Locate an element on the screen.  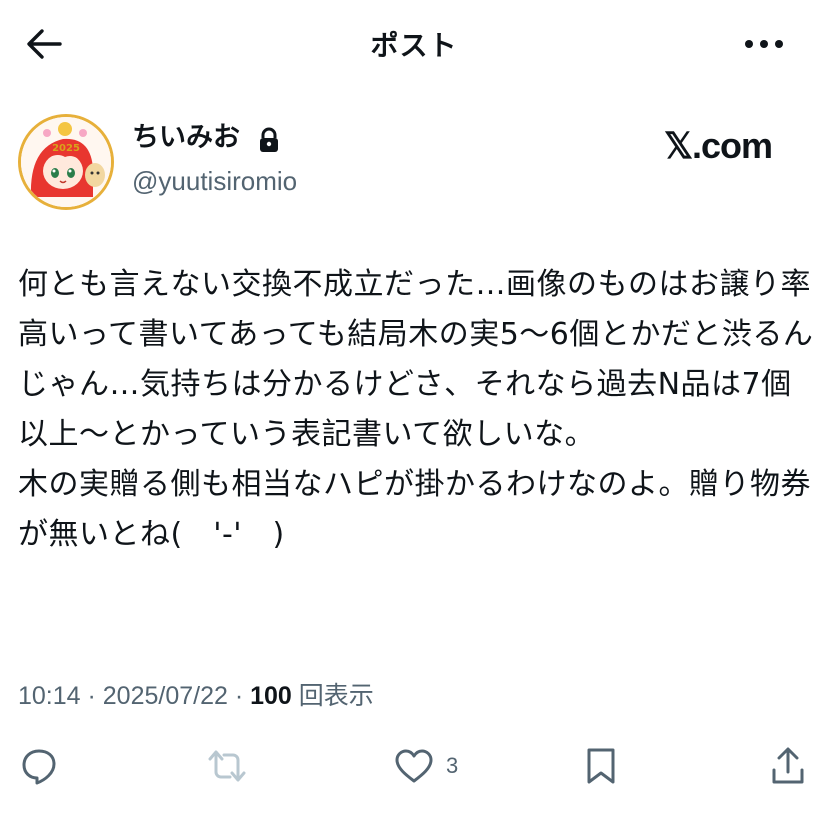
avatar: 2025 is located at coordinates (66, 162).